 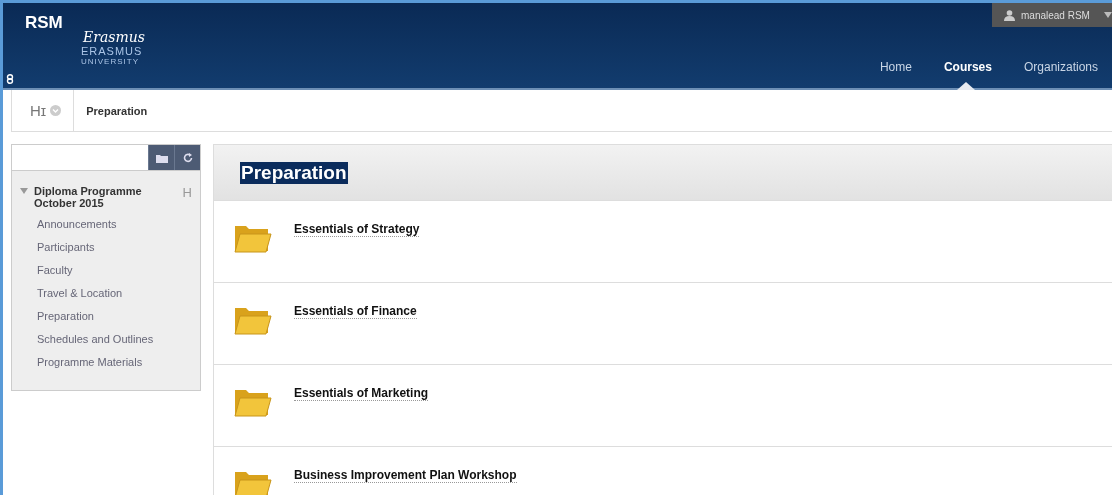 I want to click on user-name: manalead RSM, so click(x=1056, y=15).